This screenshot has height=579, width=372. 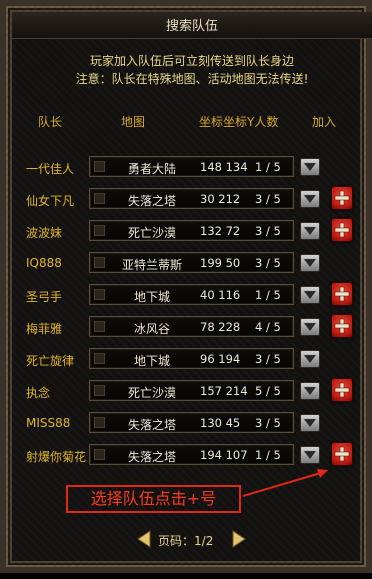 I want to click on arrow-left-icon, so click(x=144, y=539).